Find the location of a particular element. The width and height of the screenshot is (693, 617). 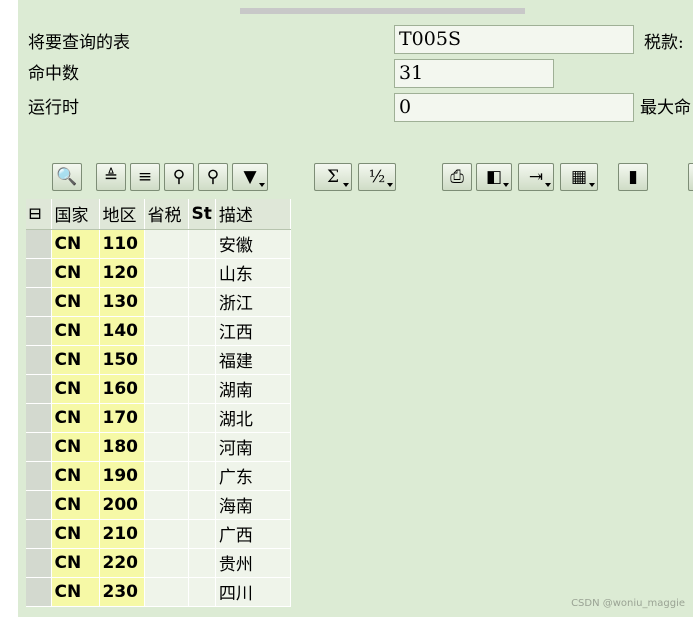

more-icon: □ is located at coordinates (690, 177).